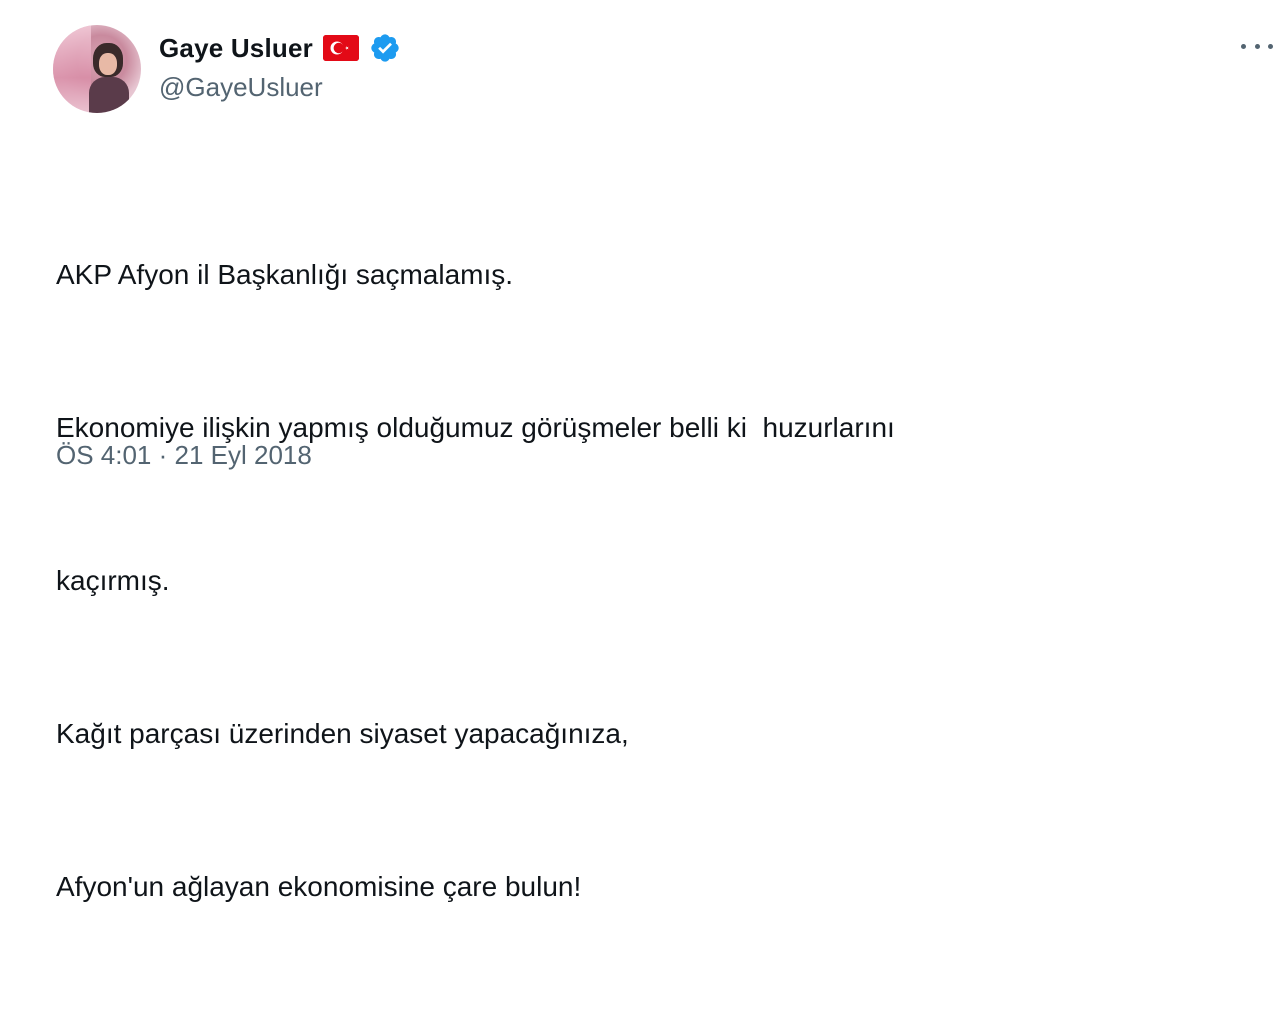 This screenshot has height=1014, width=1280. I want to click on avatar-background, so click(72, 69).